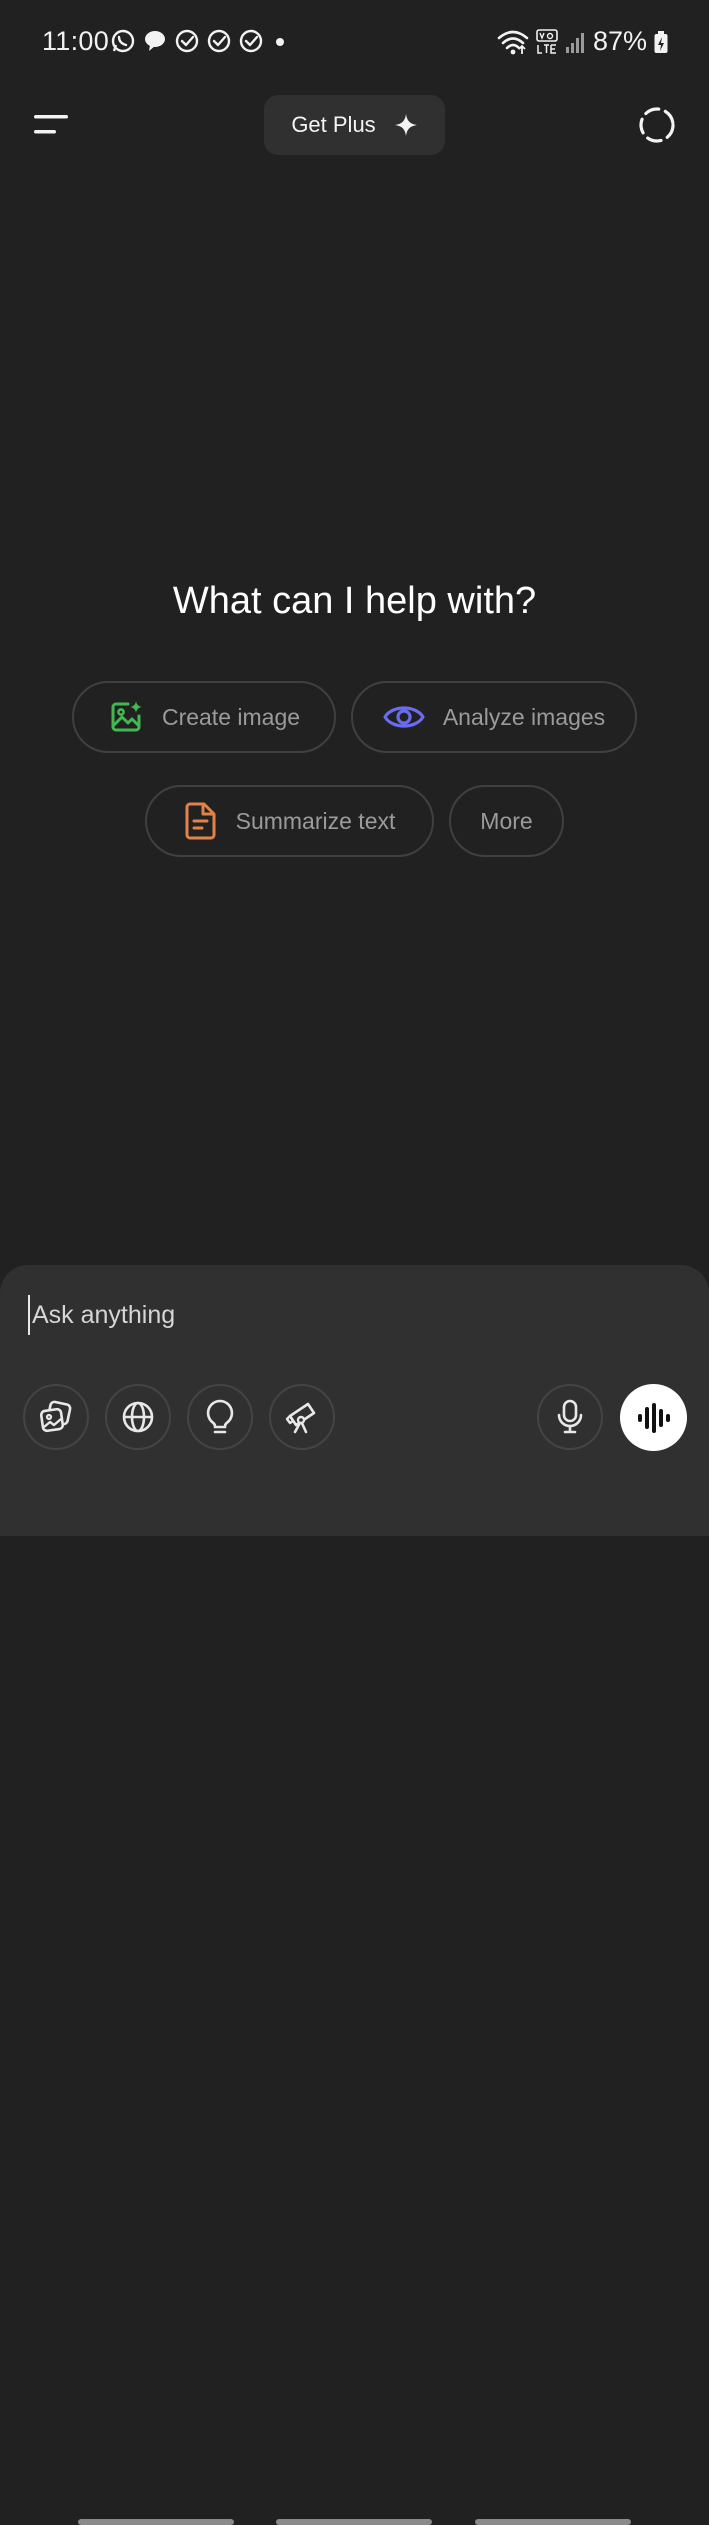  I want to click on microphone-icon, so click(570, 1416).